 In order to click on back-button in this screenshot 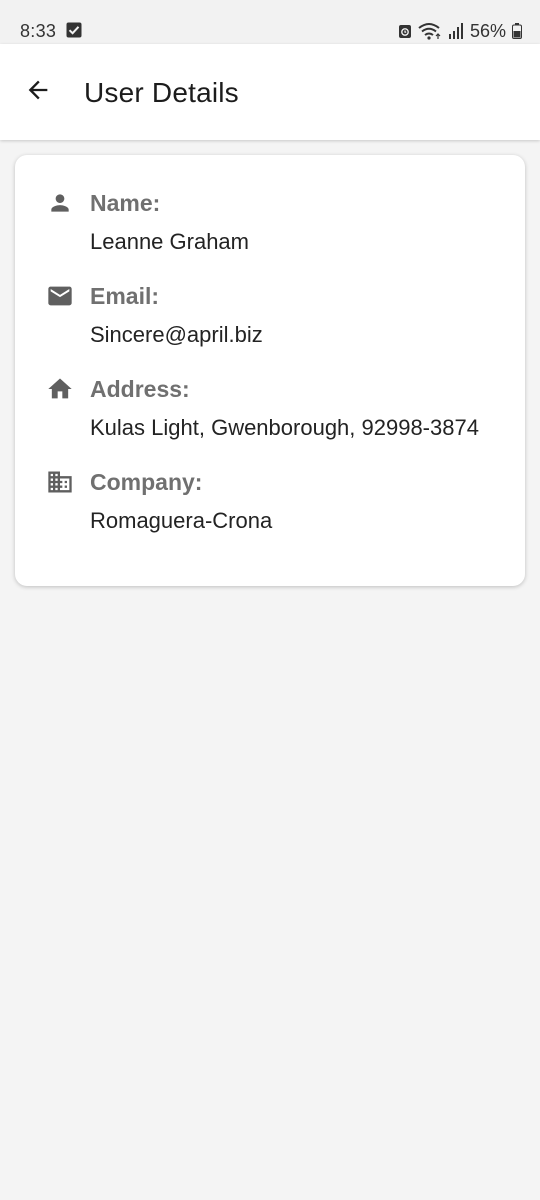, I will do `click(38, 92)`.